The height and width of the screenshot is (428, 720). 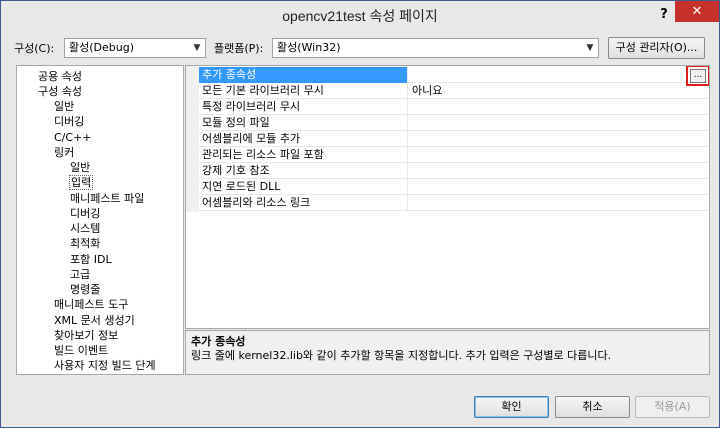 I want to click on apply-button: 적용(A), so click(x=672, y=407).